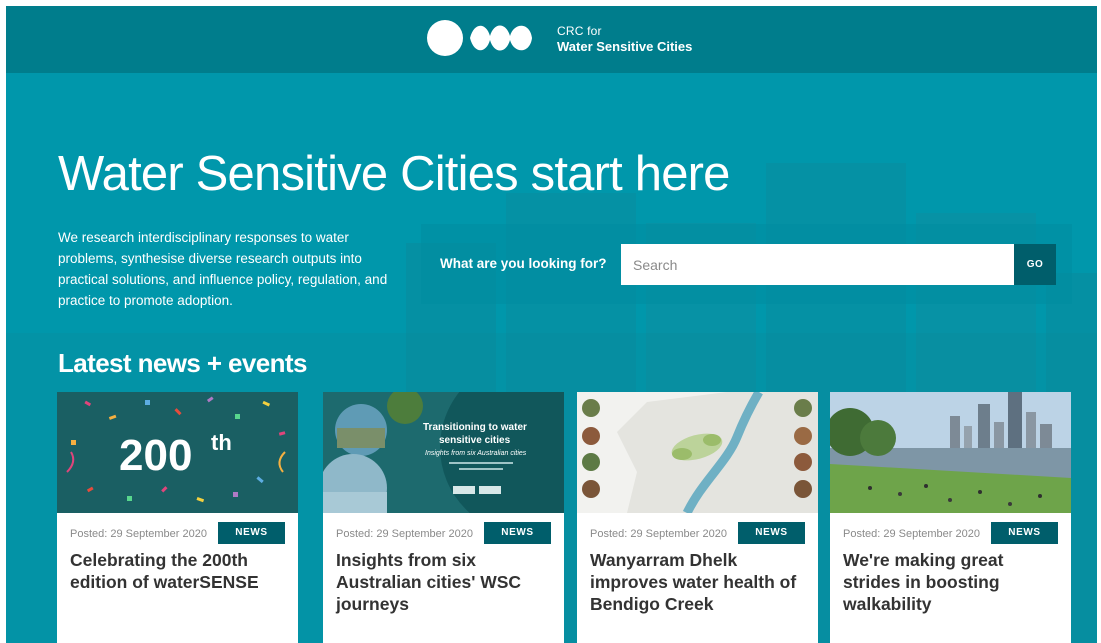 This screenshot has width=1101, height=643. I want to click on hero-title: Water Sensitive Cities start here, so click(394, 174).